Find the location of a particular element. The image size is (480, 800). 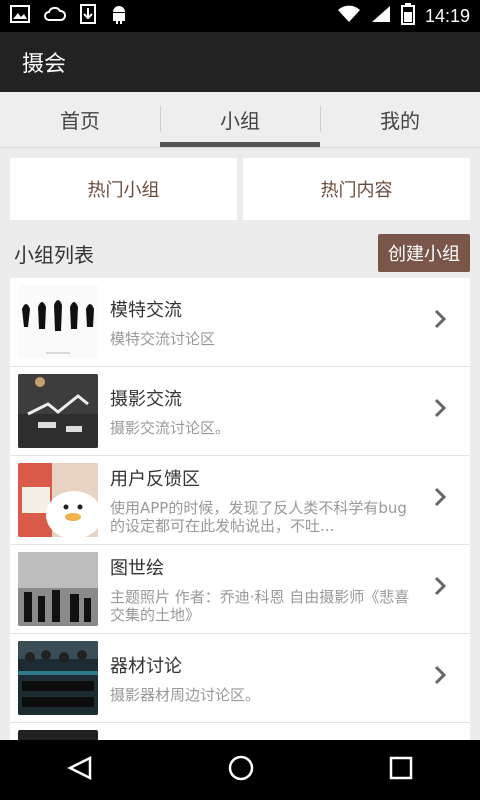

home-icon is located at coordinates (241, 770).